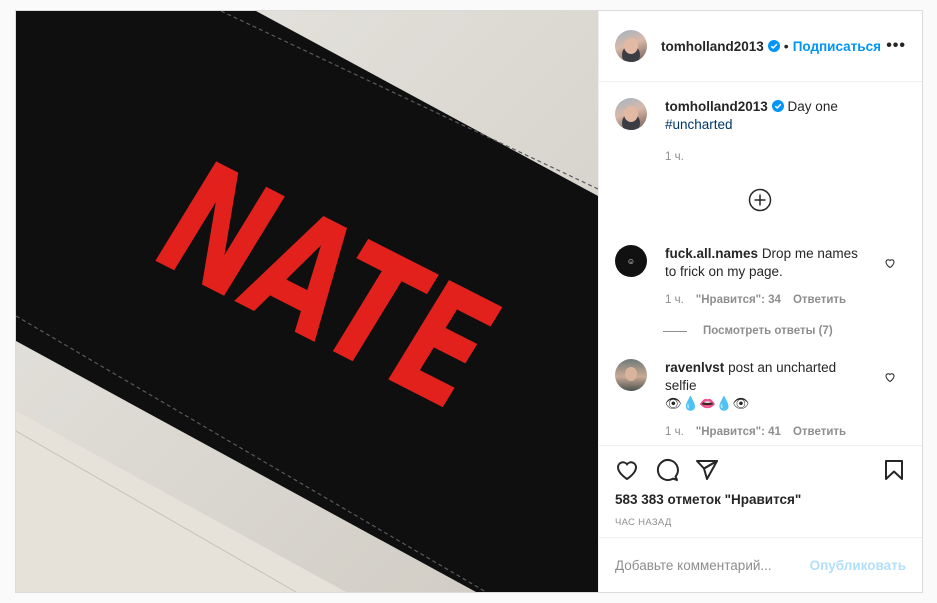 This screenshot has width=937, height=603. Describe the element at coordinates (712, 565) in the screenshot. I see `comment-input` at that location.